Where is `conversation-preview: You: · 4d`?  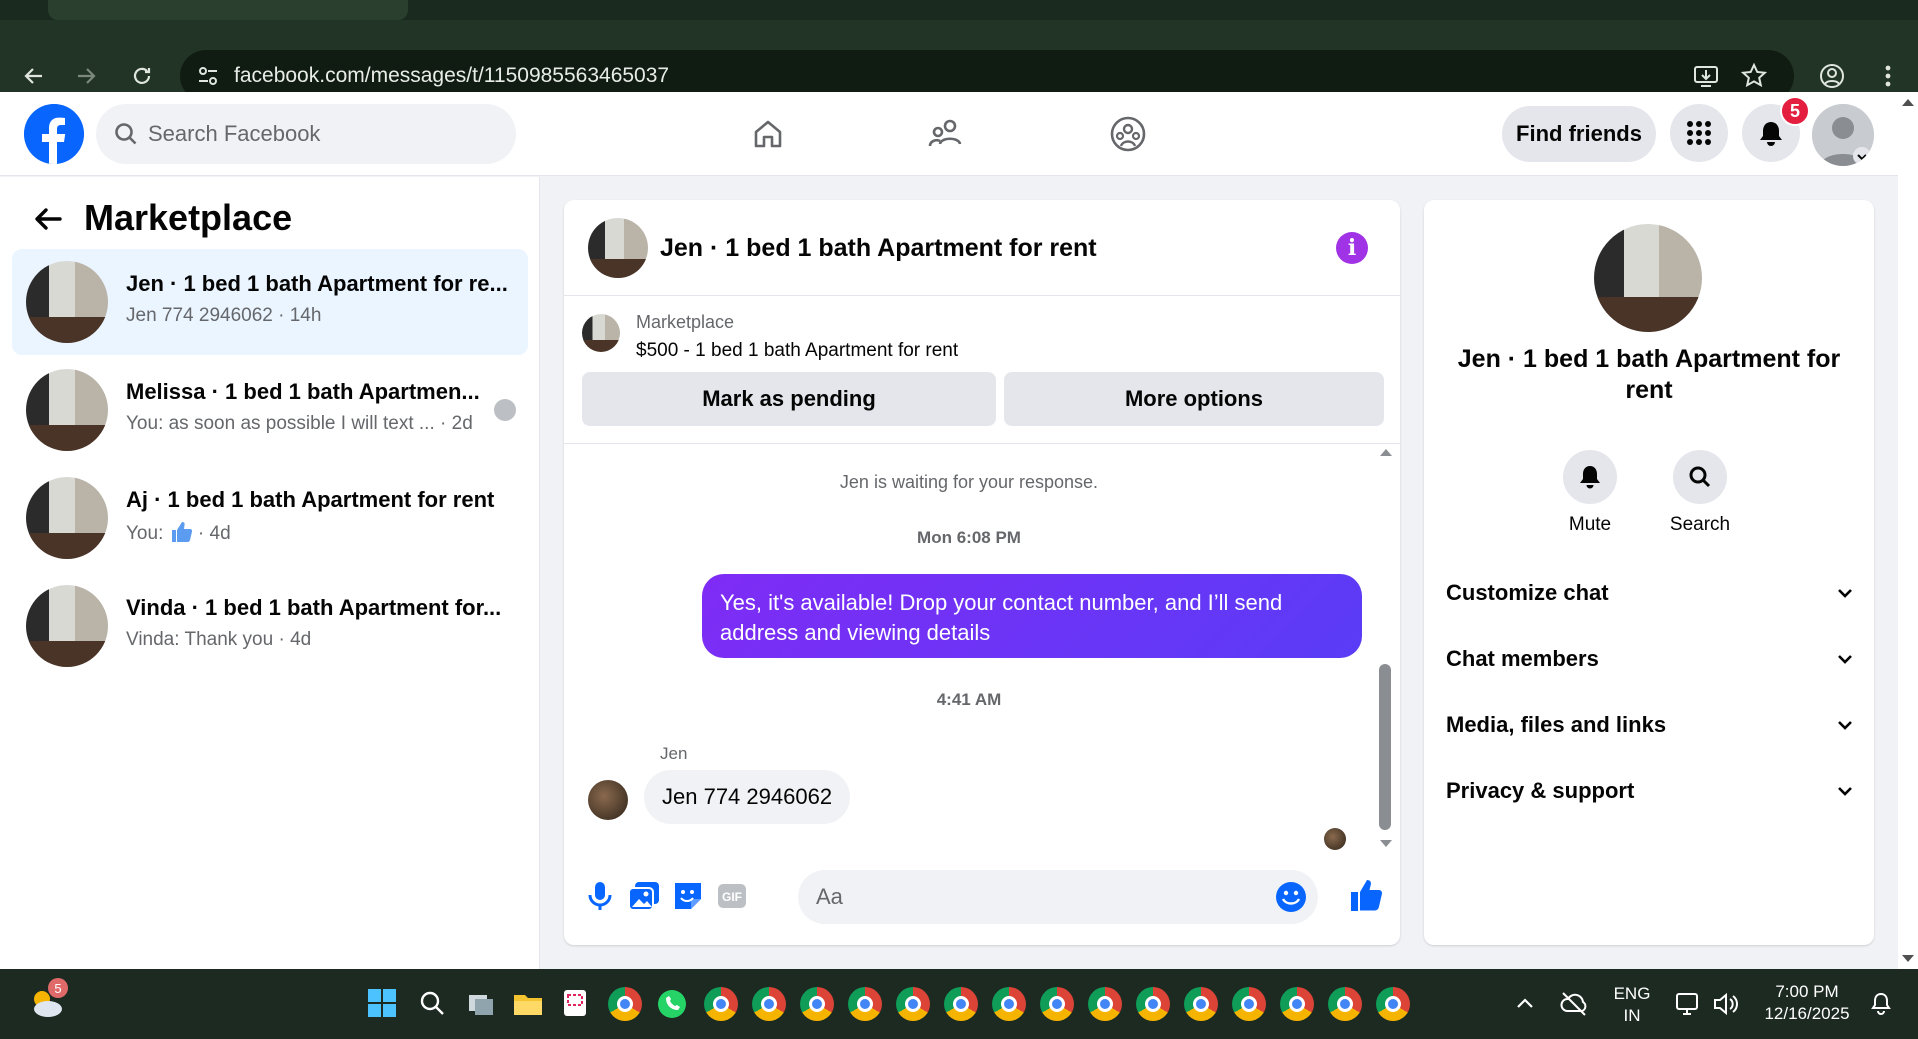
conversation-preview: You: · 4d is located at coordinates (178, 533).